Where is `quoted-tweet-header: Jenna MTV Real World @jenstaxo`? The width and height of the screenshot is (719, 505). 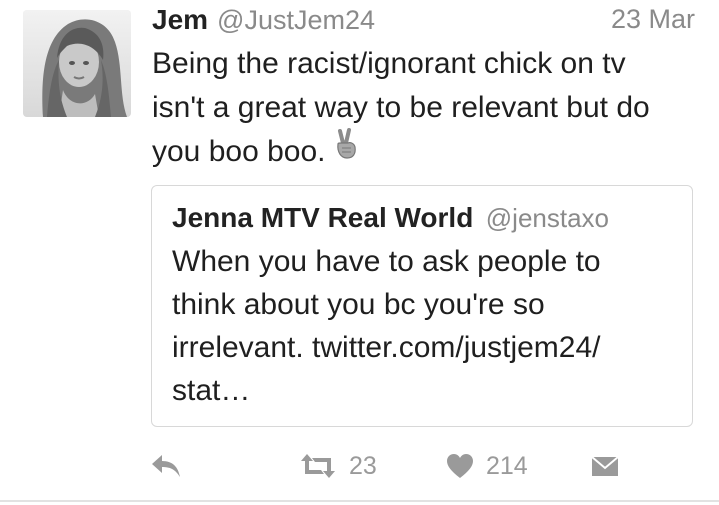 quoted-tweet-header: Jenna MTV Real World @jenstaxo is located at coordinates (390, 218).